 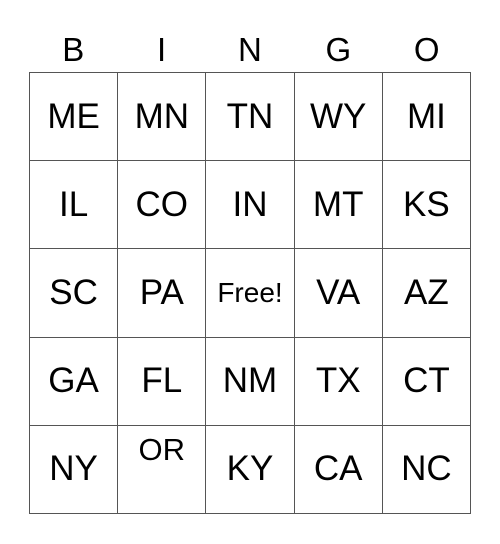 I want to click on bingo-cell: MT, so click(x=338, y=205).